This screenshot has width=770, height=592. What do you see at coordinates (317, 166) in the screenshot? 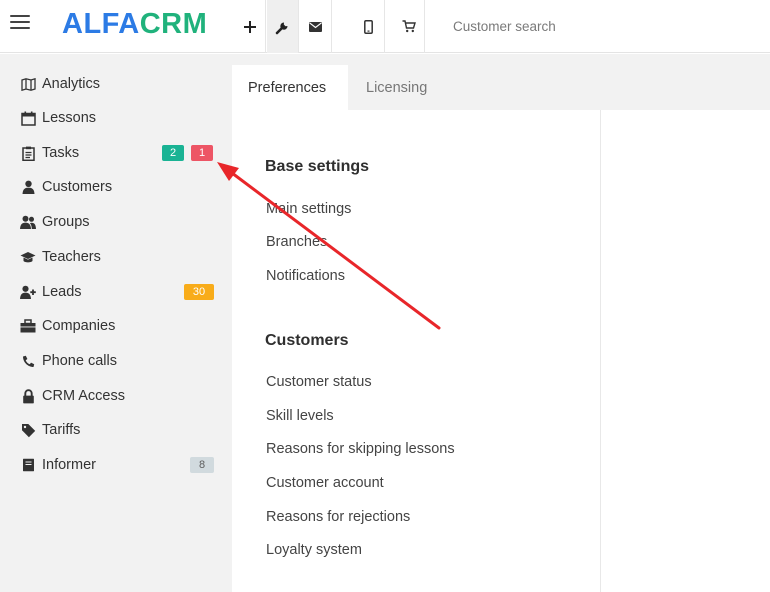
I see `section-title-base-settings: Base settings` at bounding box center [317, 166].